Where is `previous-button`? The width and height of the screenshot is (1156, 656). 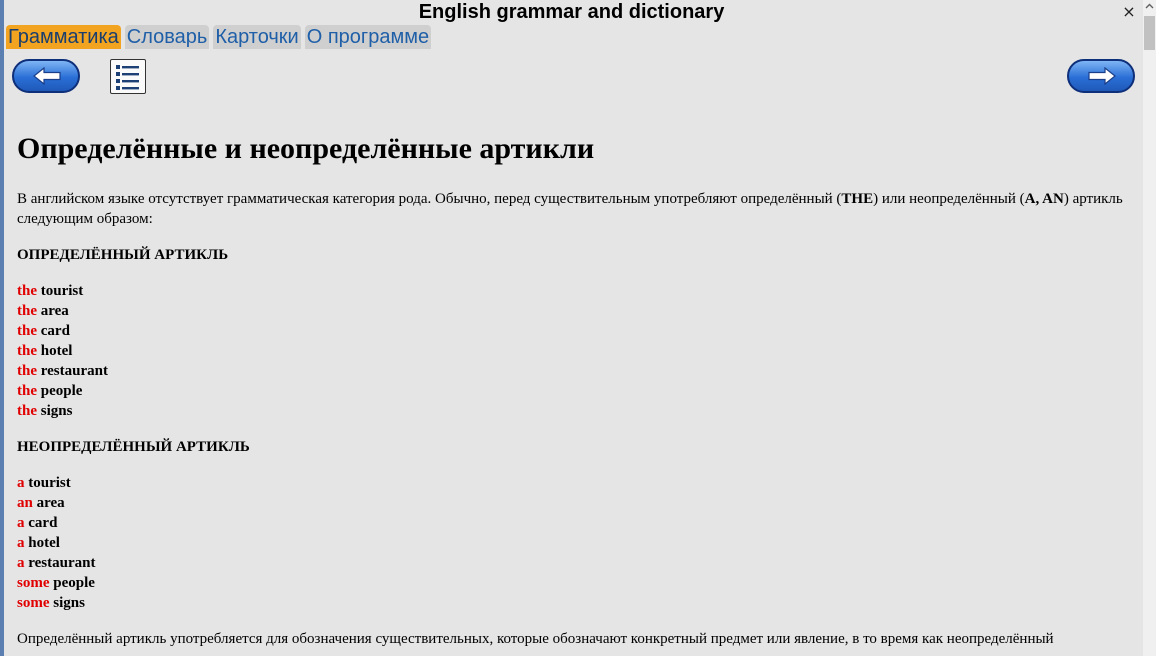 previous-button is located at coordinates (46, 76).